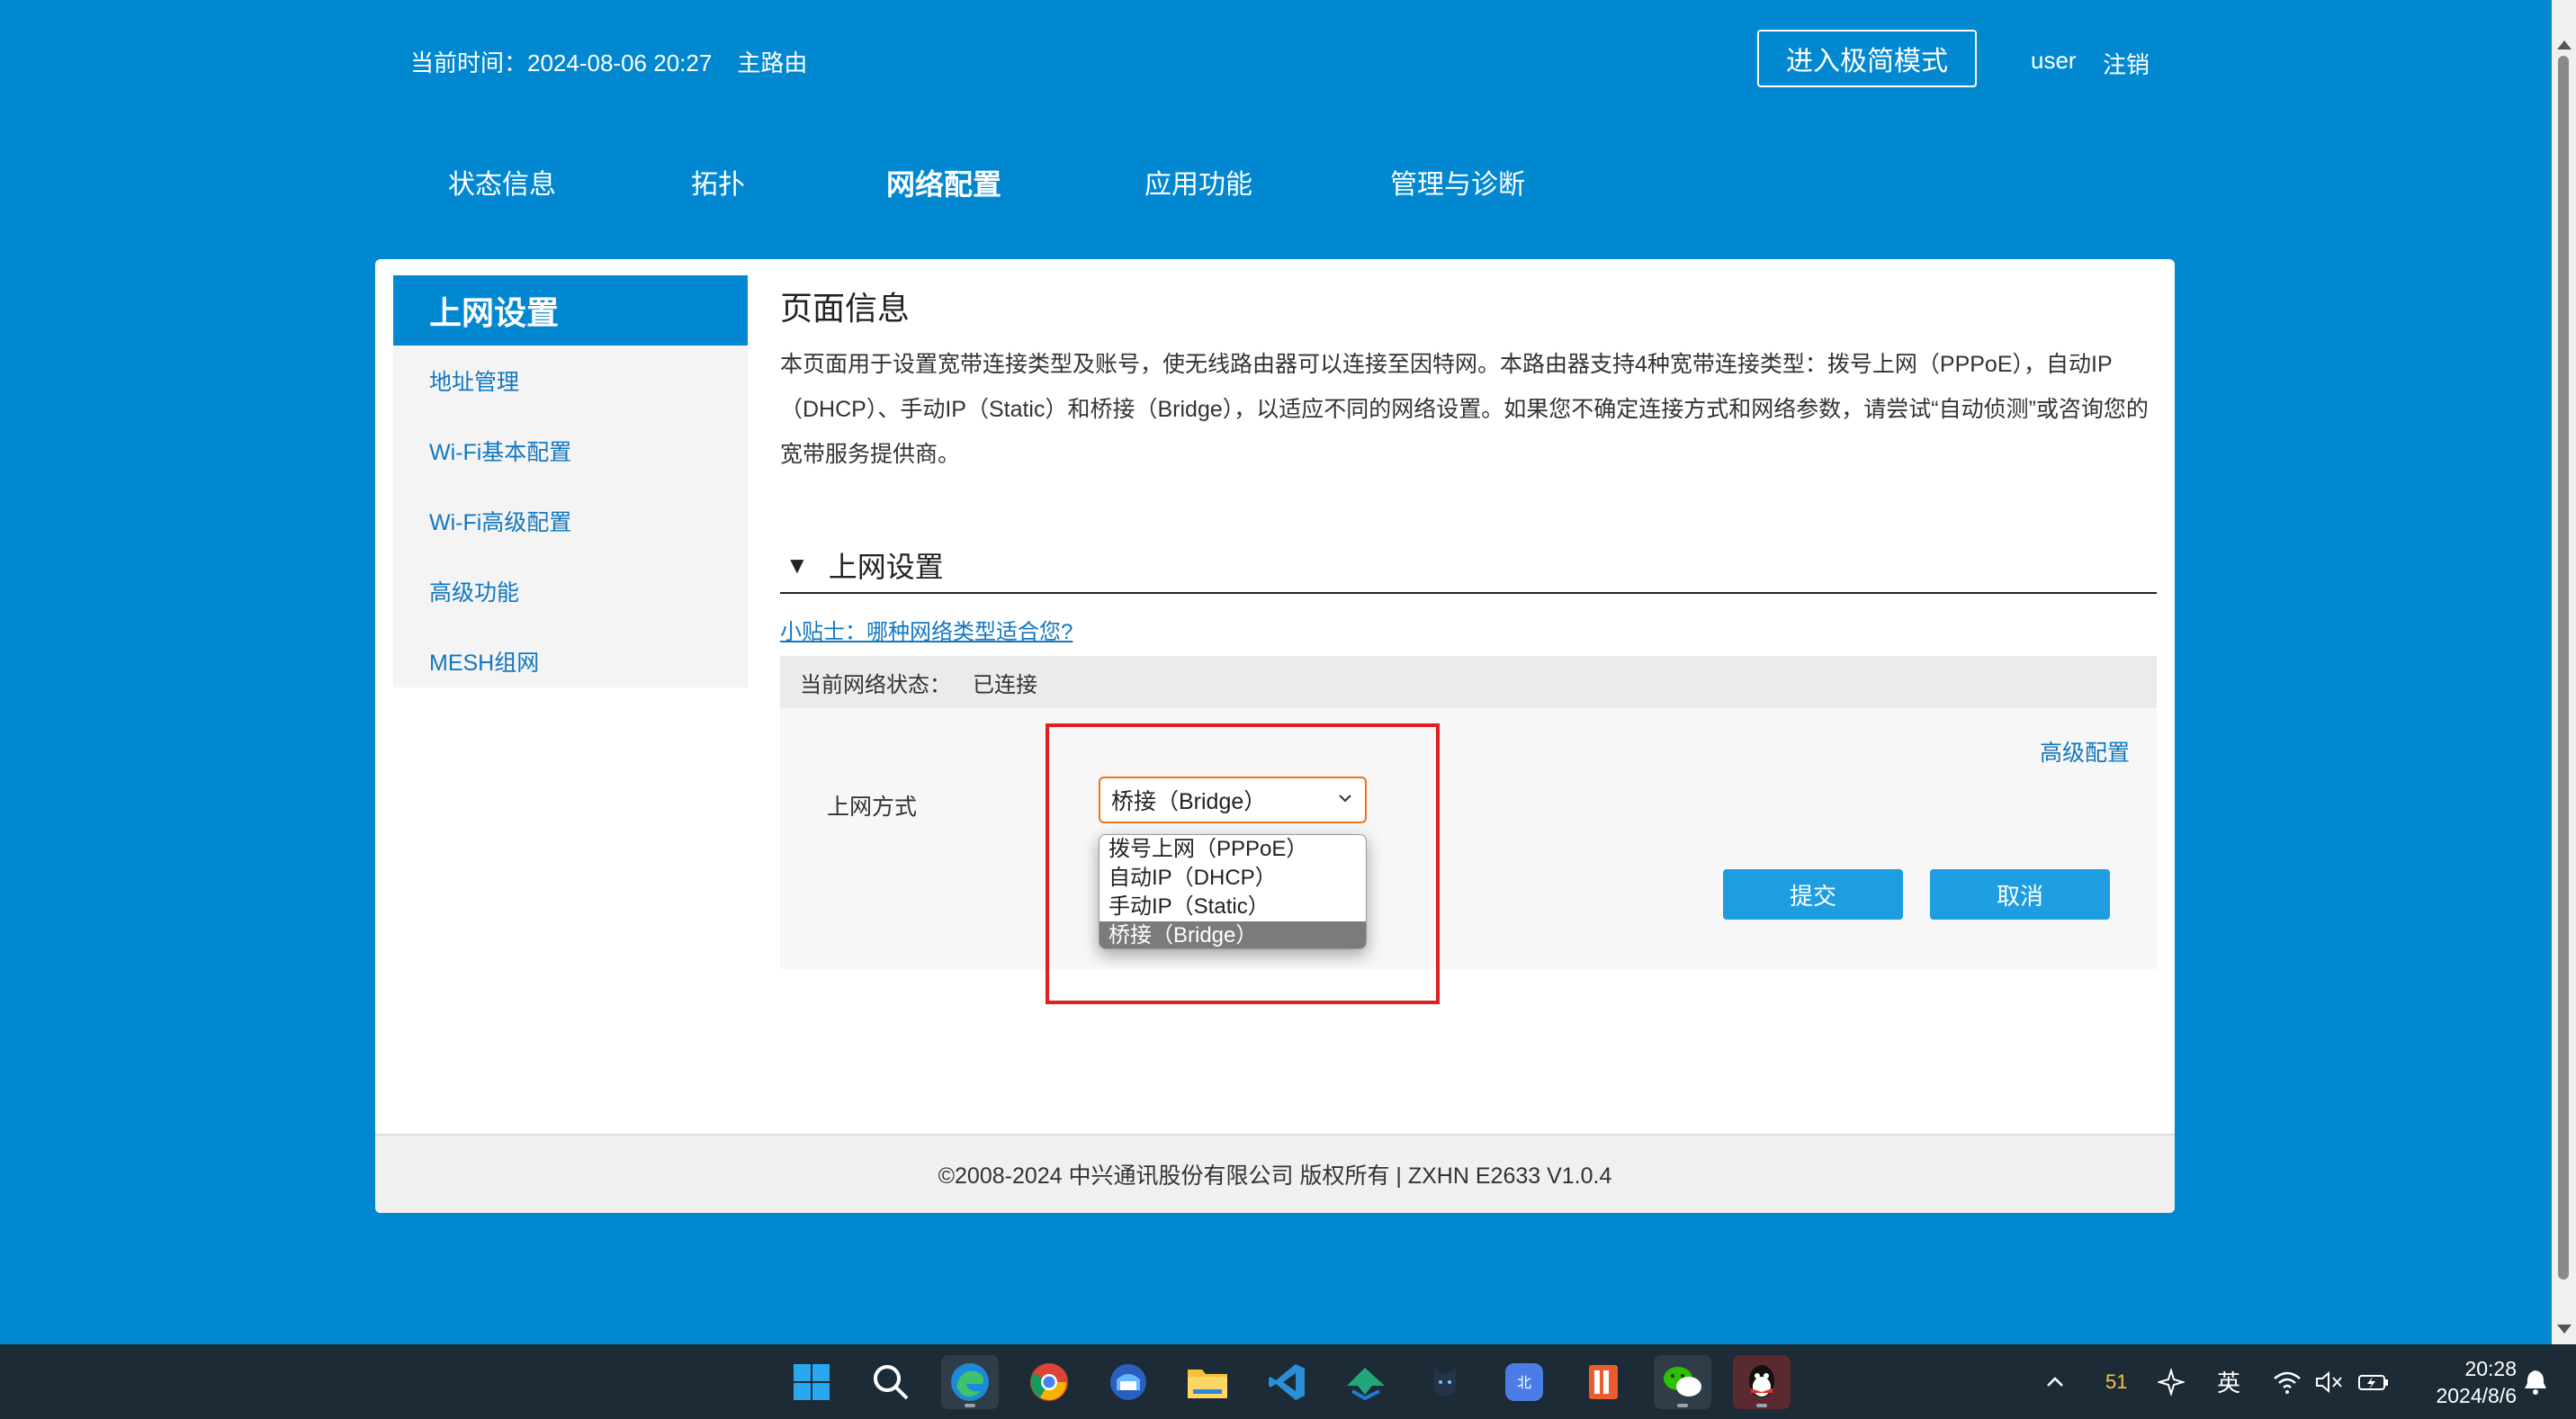  What do you see at coordinates (2374, 1381) in the screenshot?
I see `battery-charging-icon` at bounding box center [2374, 1381].